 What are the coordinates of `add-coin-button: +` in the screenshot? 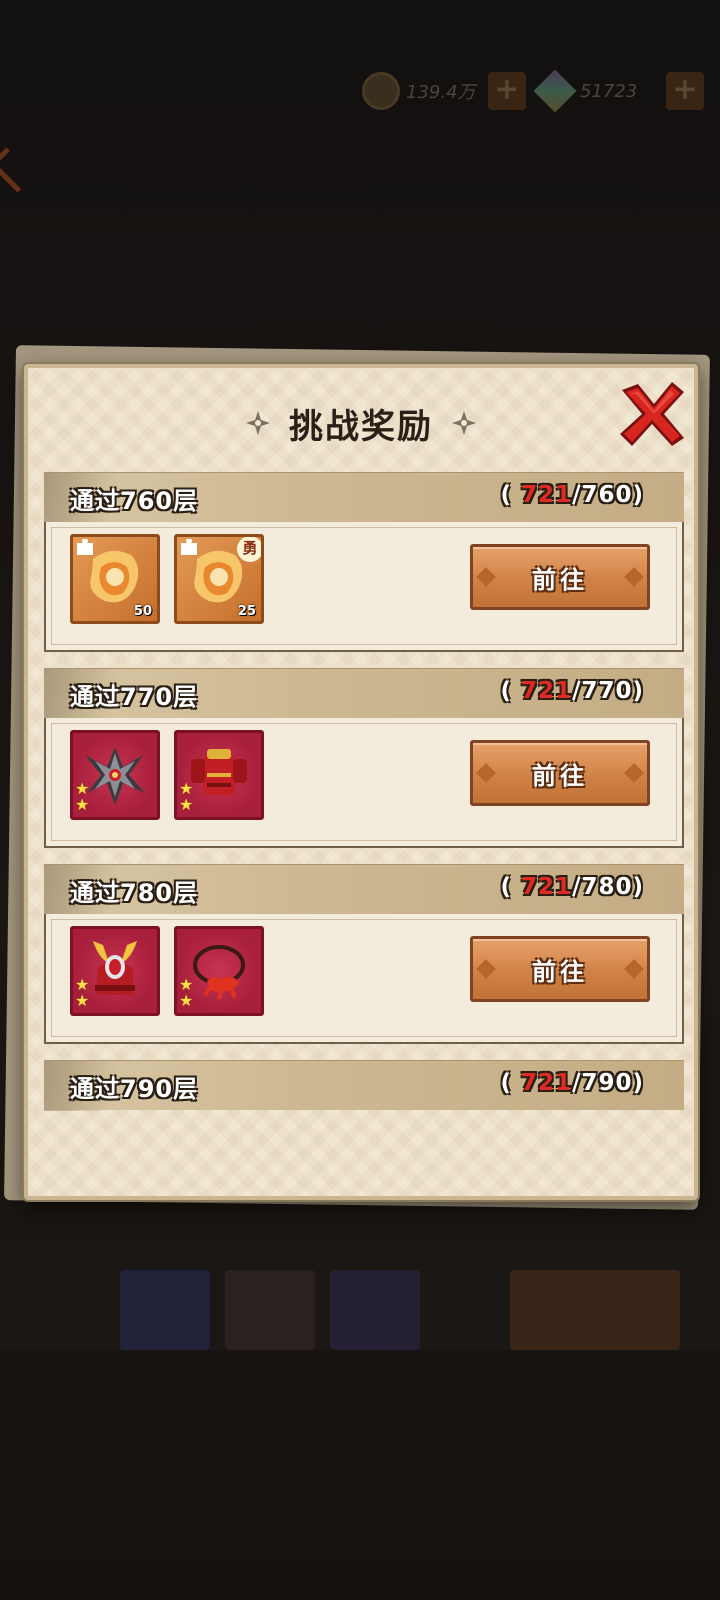 It's located at (507, 91).